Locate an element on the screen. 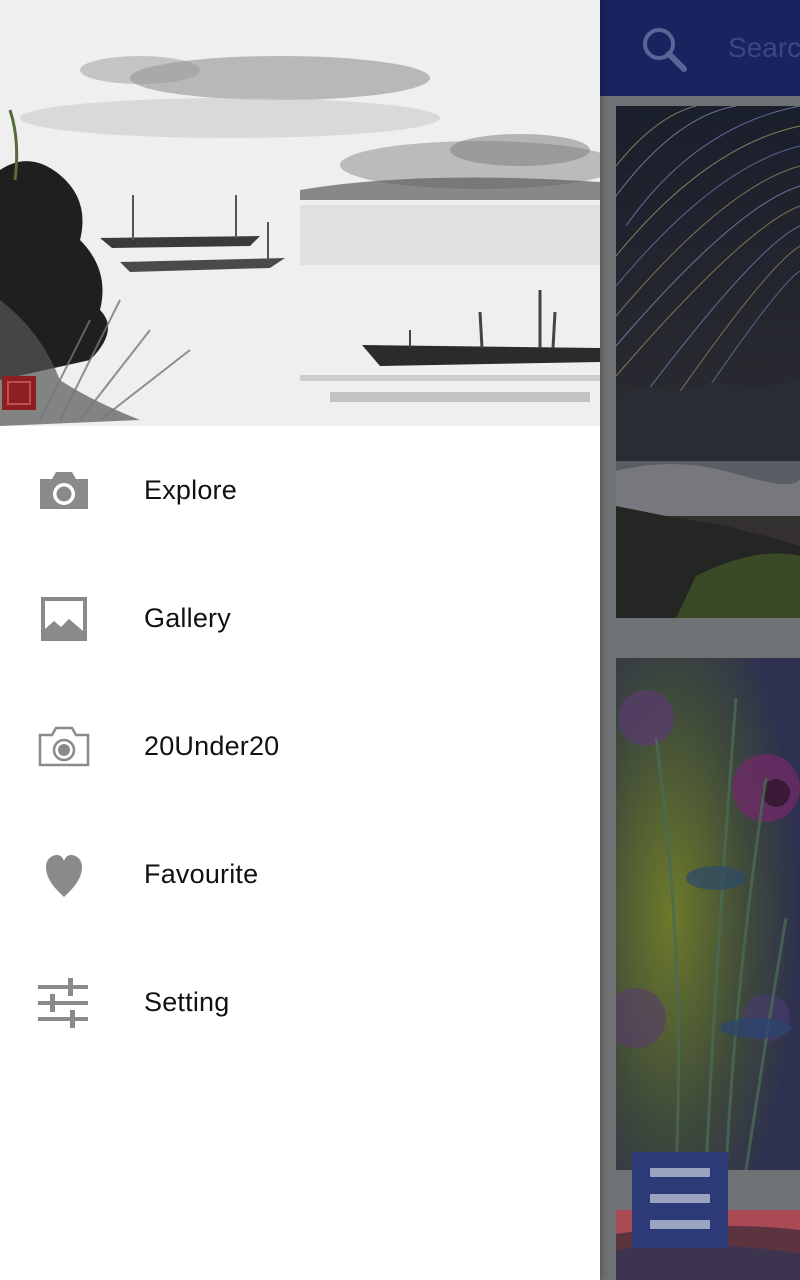  feed-photo-flowers is located at coordinates (708, 914).